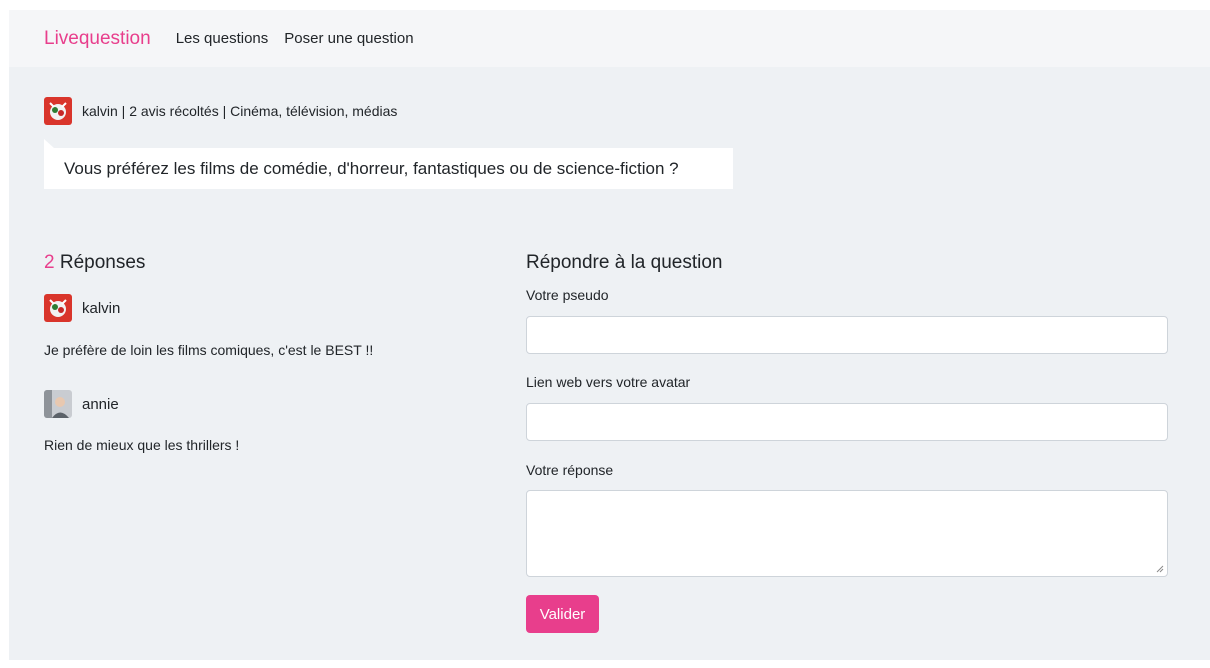  What do you see at coordinates (608, 382) in the screenshot?
I see `avatar-url-label: Lien web vers votre avatar` at bounding box center [608, 382].